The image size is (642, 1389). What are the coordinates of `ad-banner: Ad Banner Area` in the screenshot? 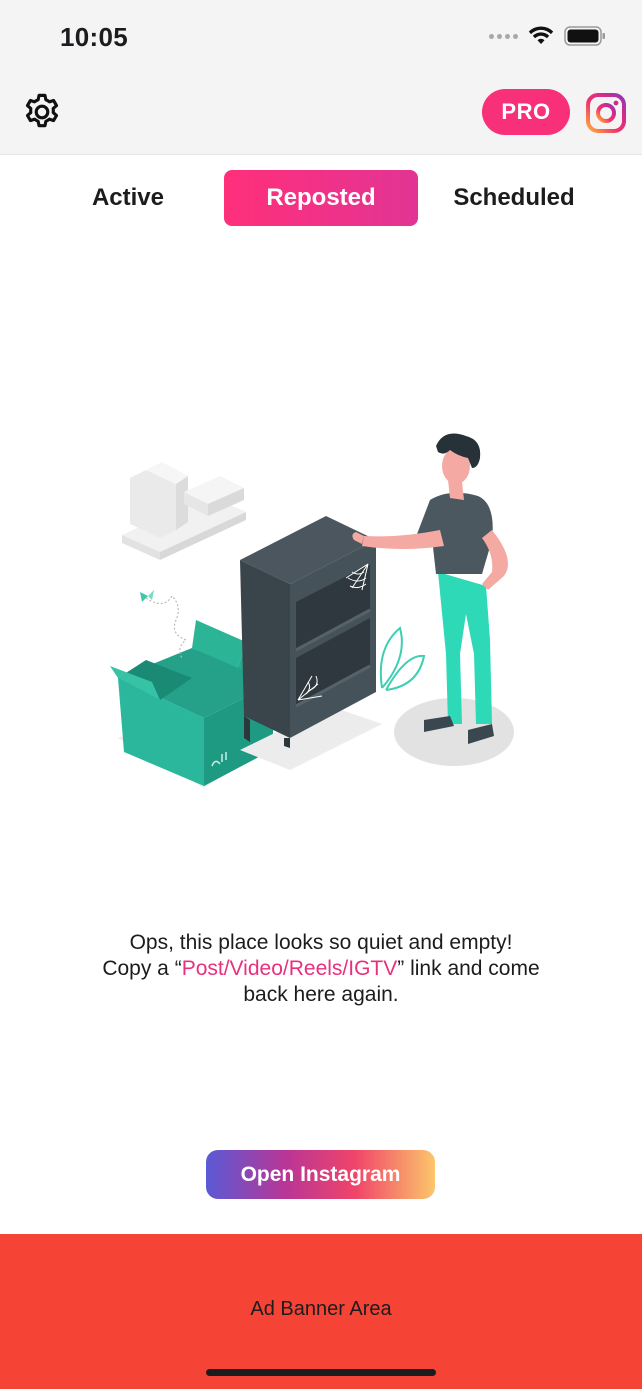 It's located at (321, 1311).